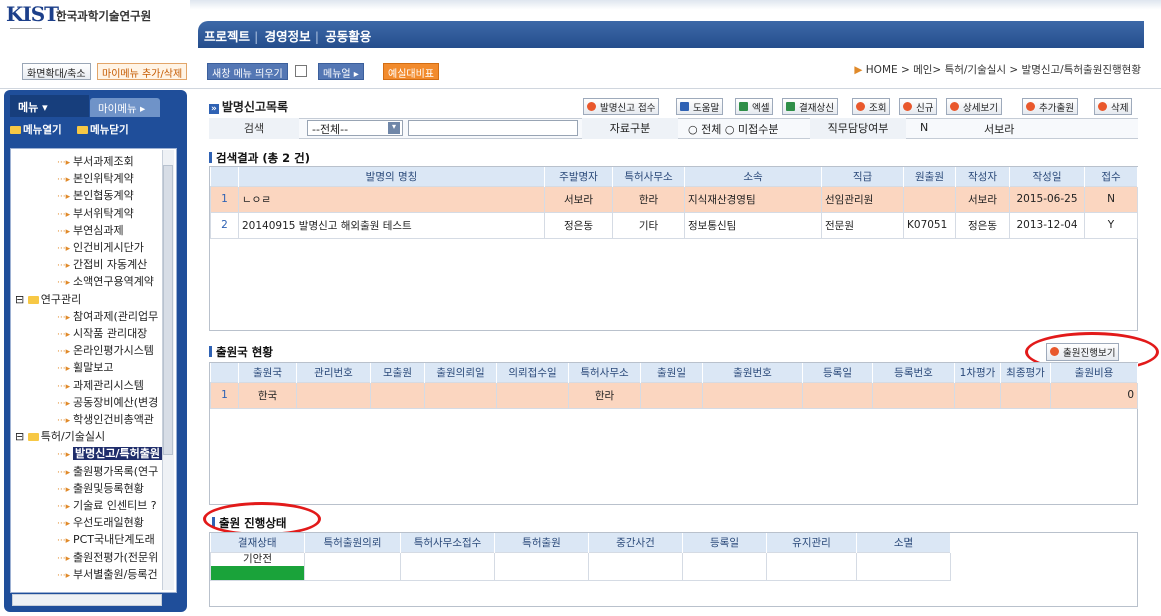 Image resolution: width=1161 pixels, height=616 pixels. What do you see at coordinates (411, 71) in the screenshot?
I see `budget-compare-button: 예실대비표` at bounding box center [411, 71].